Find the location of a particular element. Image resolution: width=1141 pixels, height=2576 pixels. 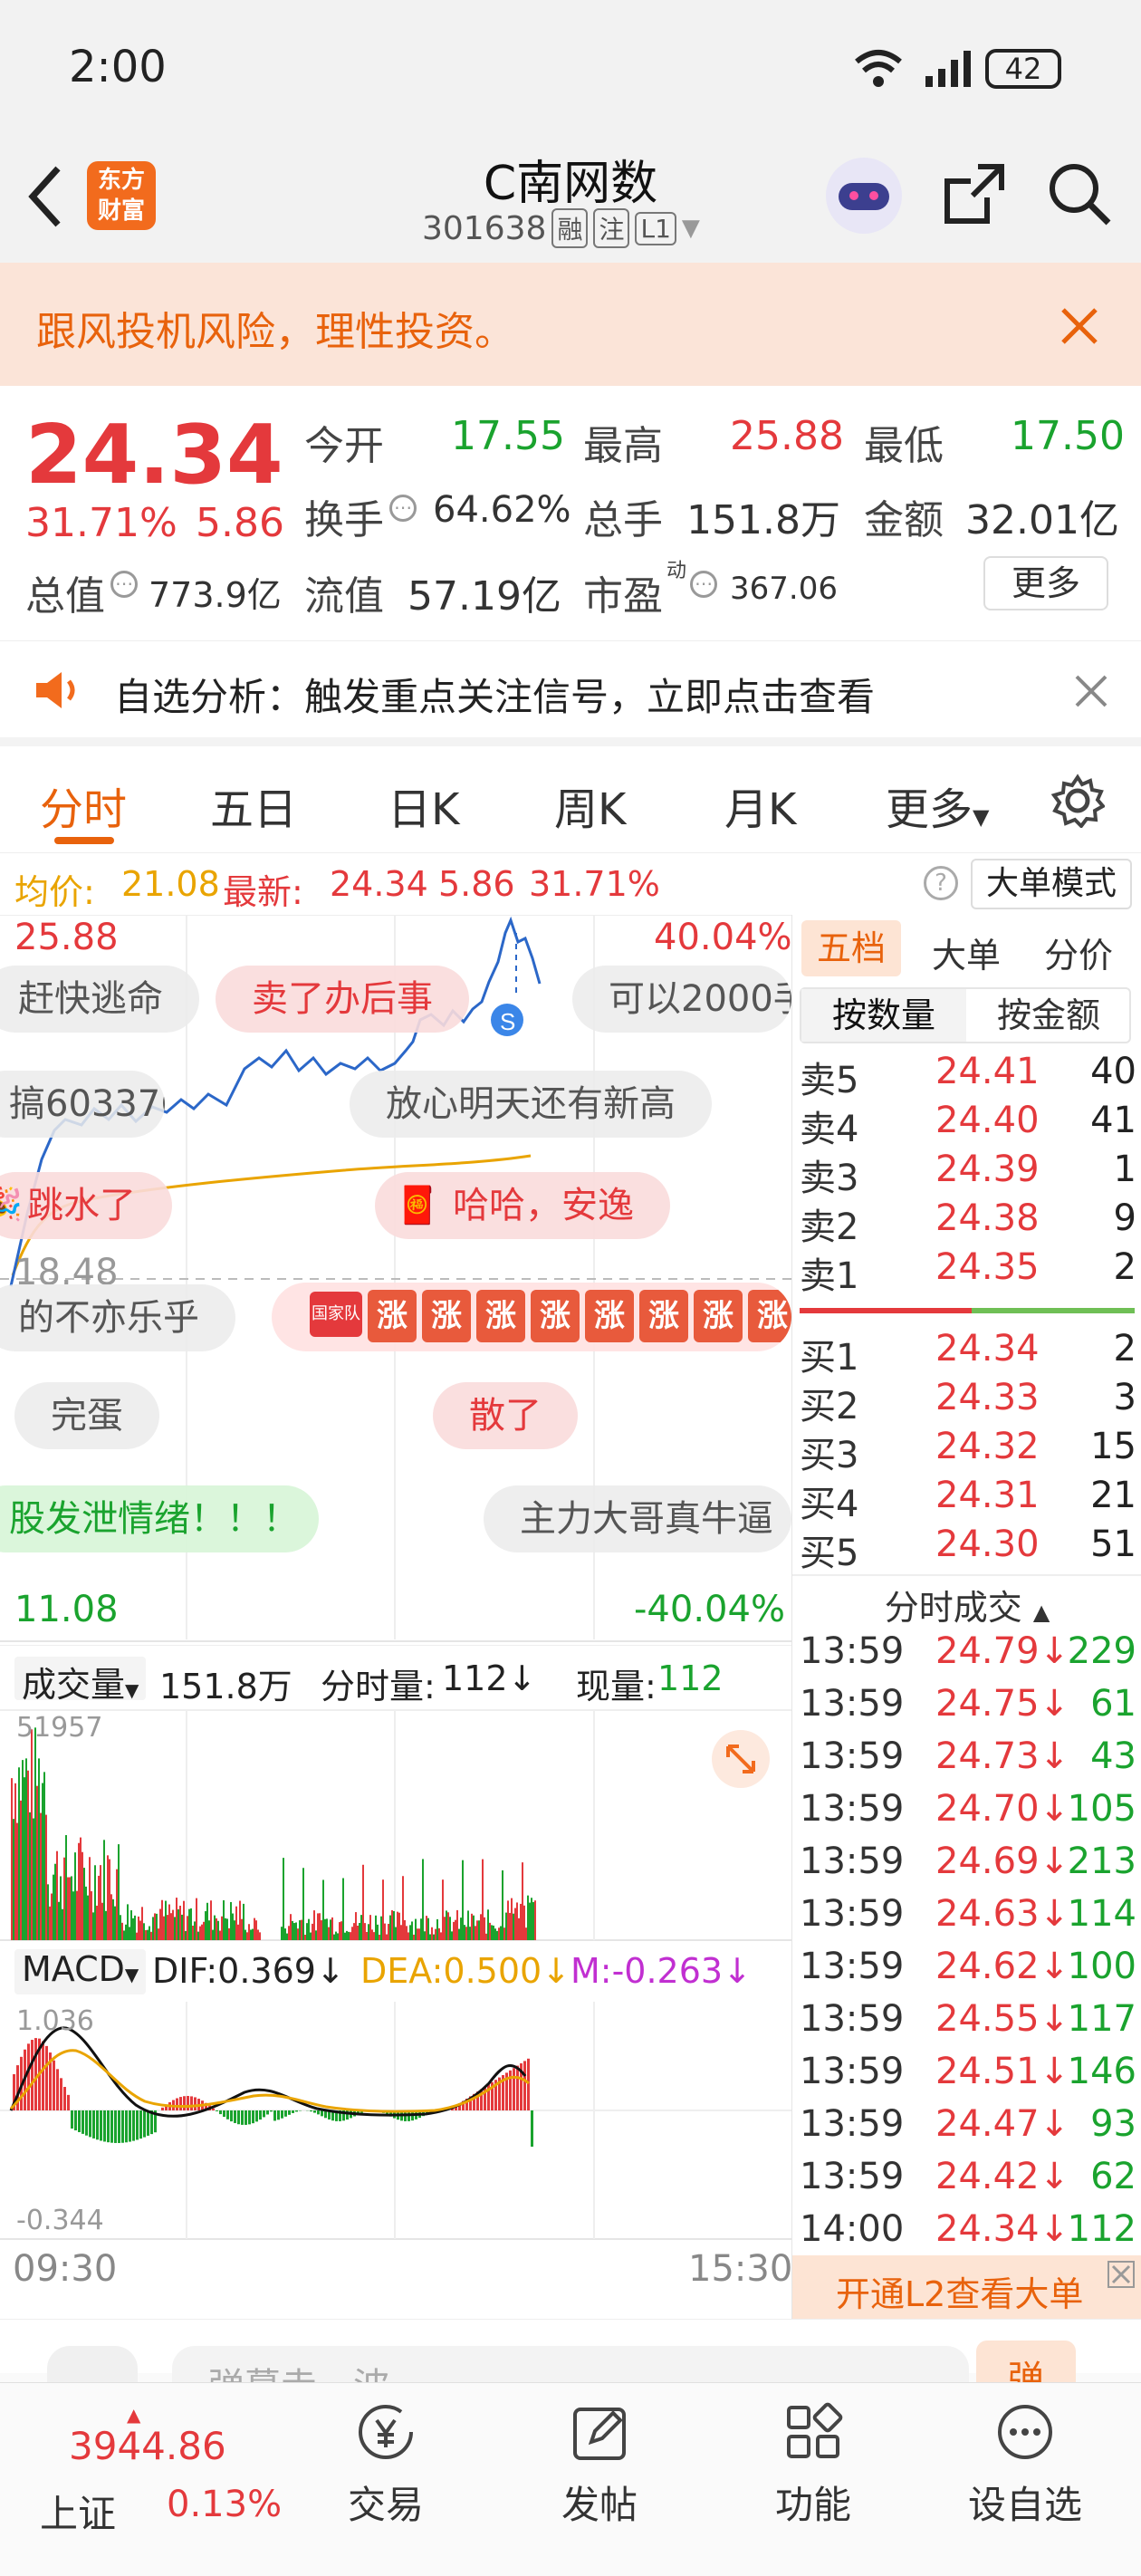

index-name: 上证 is located at coordinates (78, 2511).